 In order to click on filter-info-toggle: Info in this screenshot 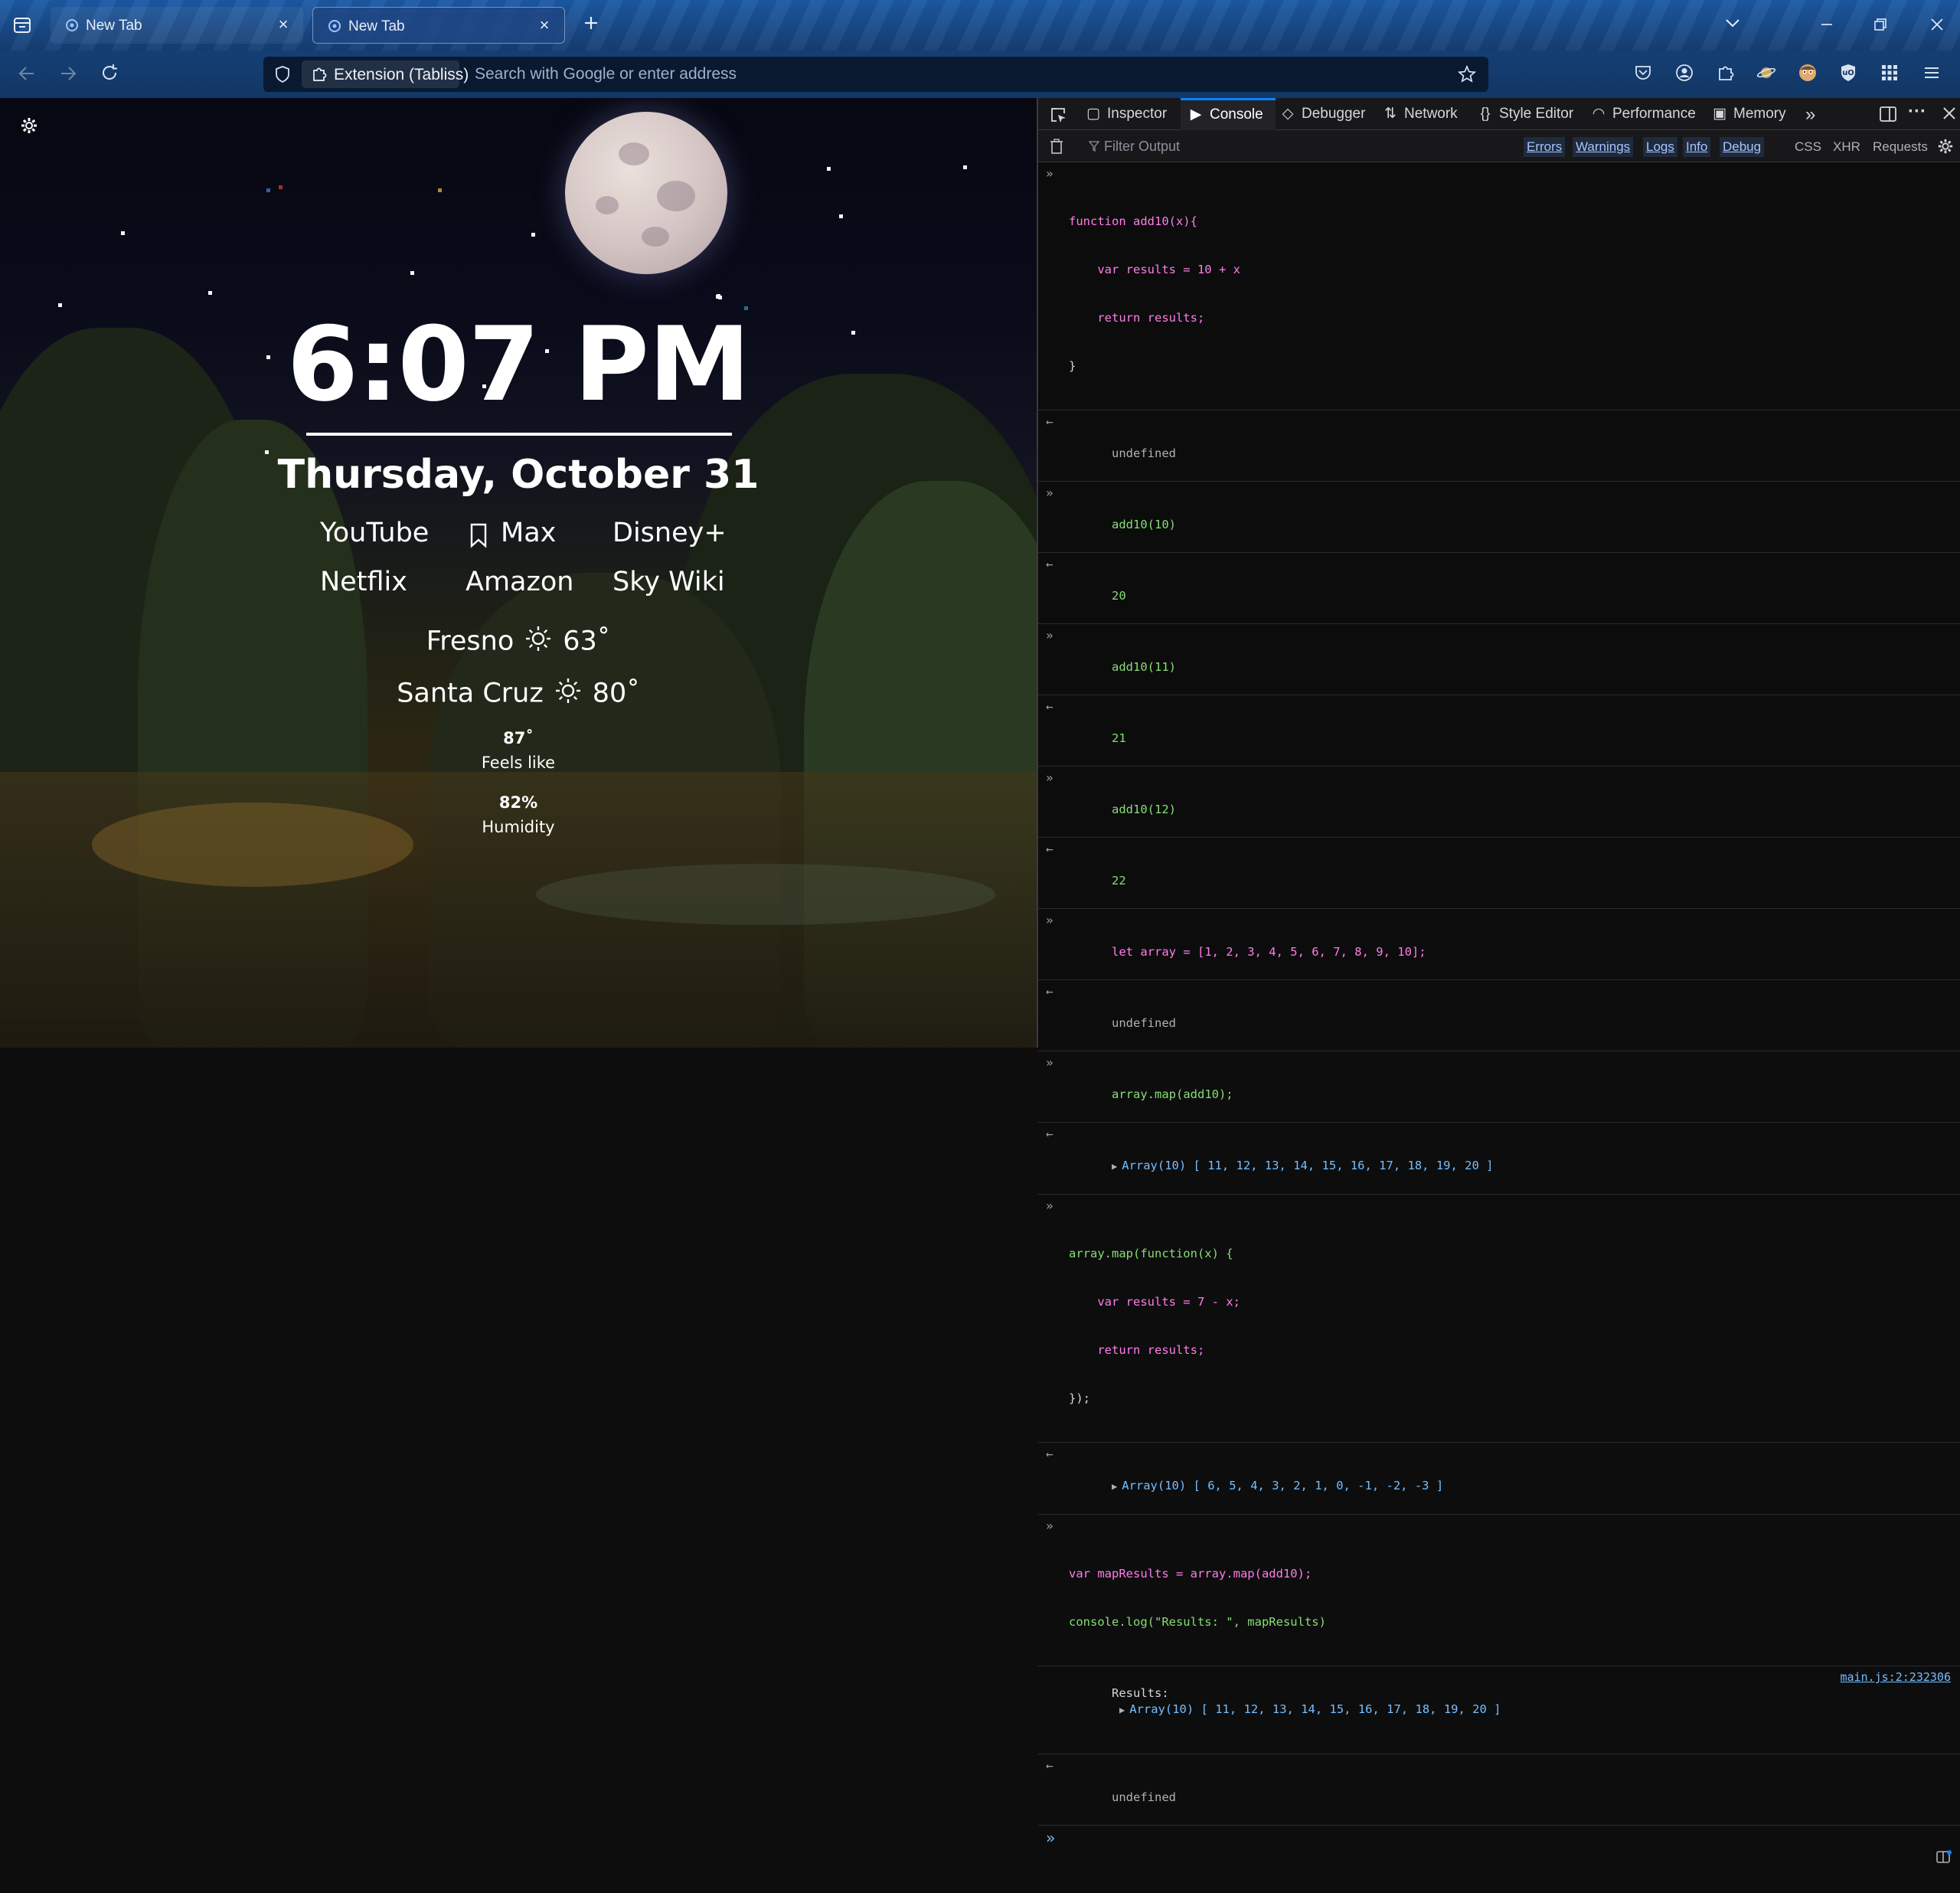, I will do `click(1697, 147)`.